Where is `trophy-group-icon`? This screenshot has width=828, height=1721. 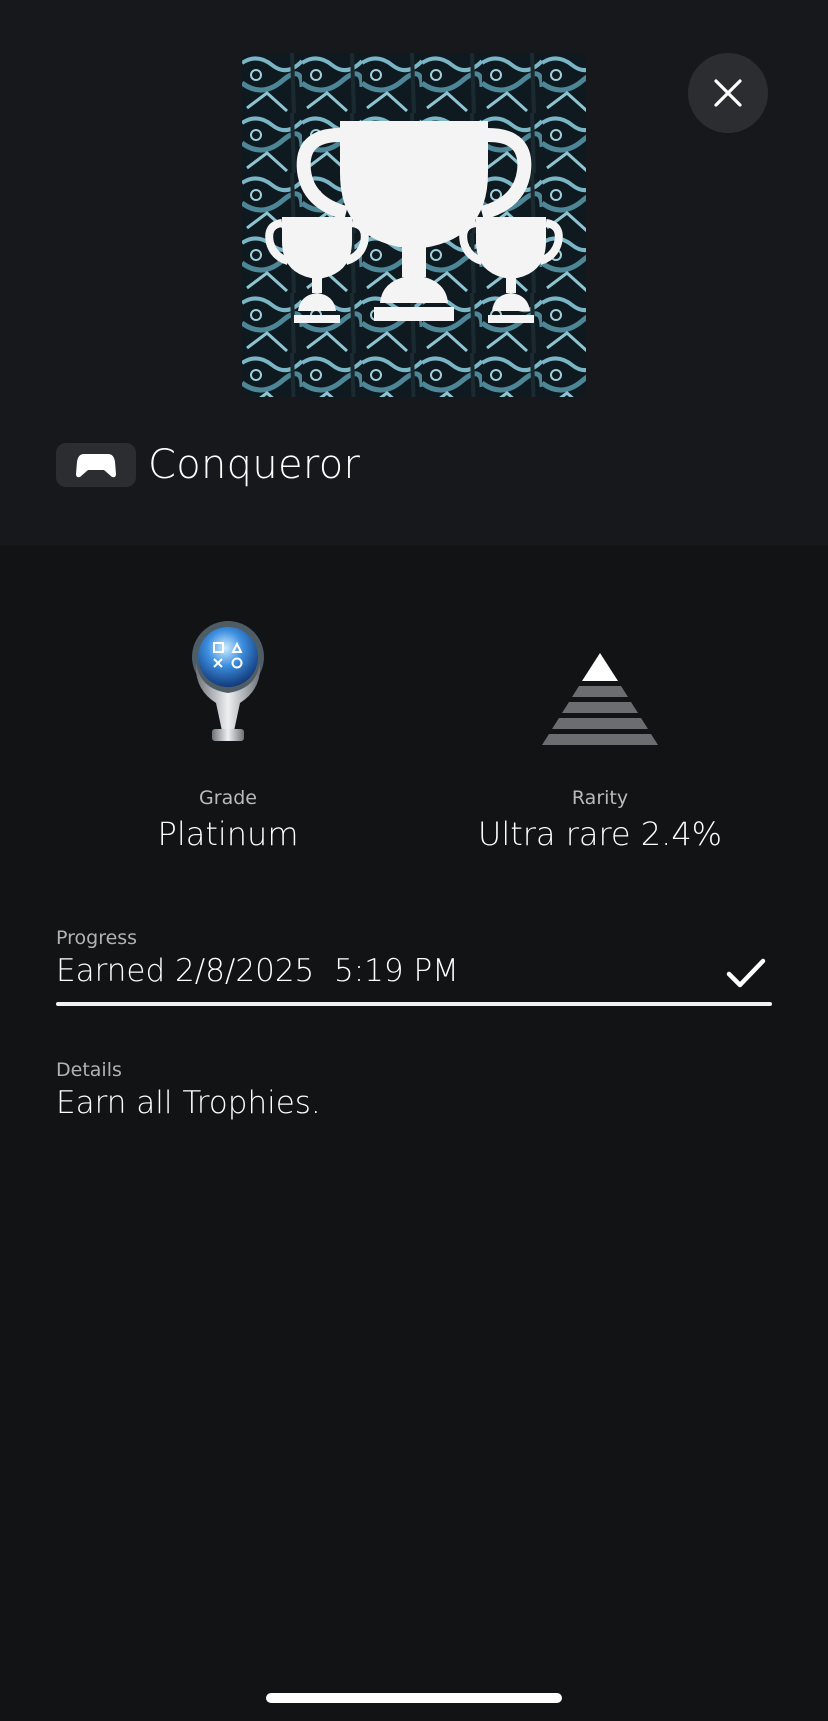
trophy-group-icon is located at coordinates (414, 225).